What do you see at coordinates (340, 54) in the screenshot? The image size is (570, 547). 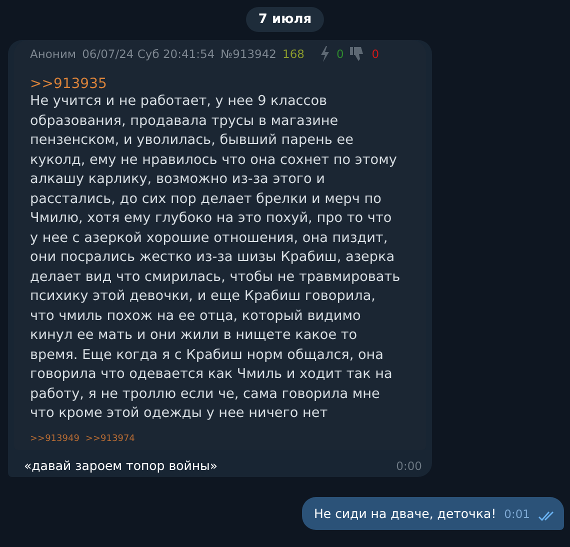 I see `like-count: 0` at bounding box center [340, 54].